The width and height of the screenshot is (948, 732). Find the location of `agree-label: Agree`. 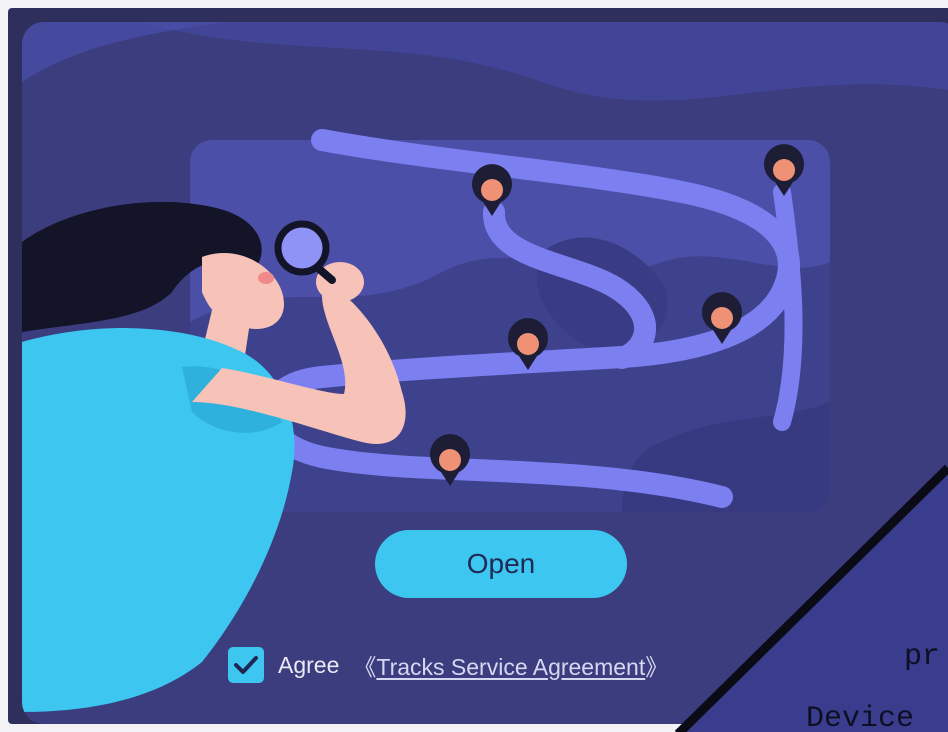

agree-label: Agree is located at coordinates (309, 664).